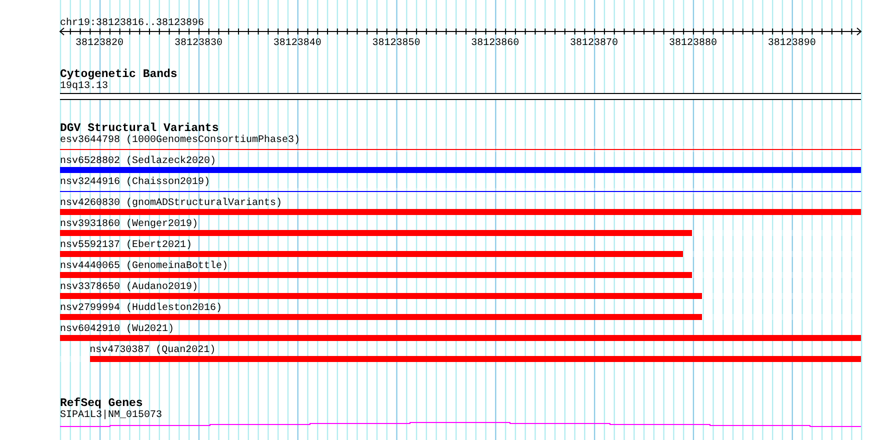 Image resolution: width=890 pixels, height=440 pixels. What do you see at coordinates (692, 43) in the screenshot?
I see `ruler-label: 38123880` at bounding box center [692, 43].